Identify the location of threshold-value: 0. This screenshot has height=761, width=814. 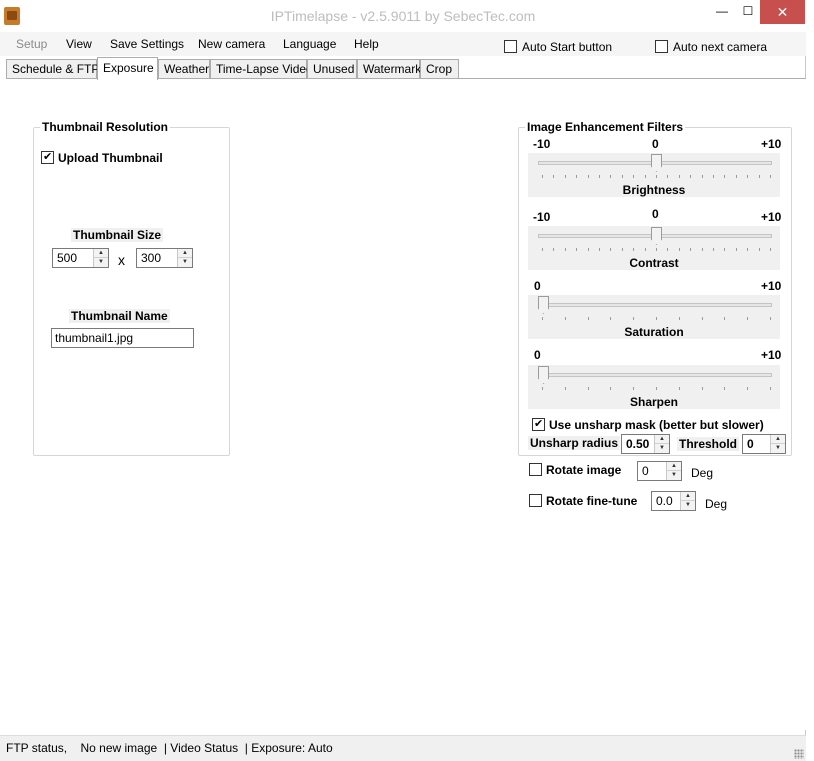
(750, 444).